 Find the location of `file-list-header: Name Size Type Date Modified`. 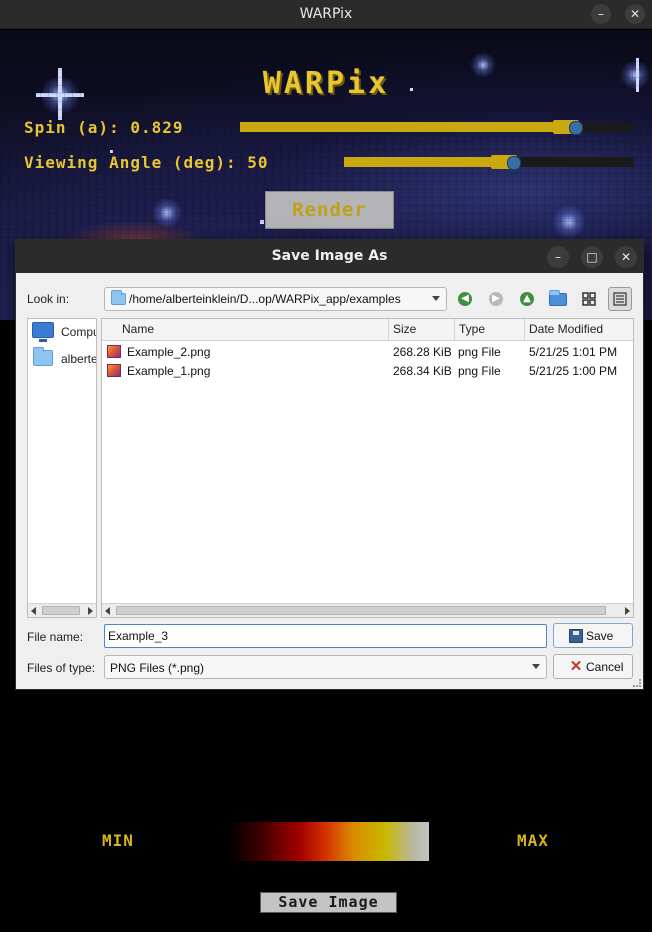

file-list-header: Name Size Type Date Modified is located at coordinates (367, 330).